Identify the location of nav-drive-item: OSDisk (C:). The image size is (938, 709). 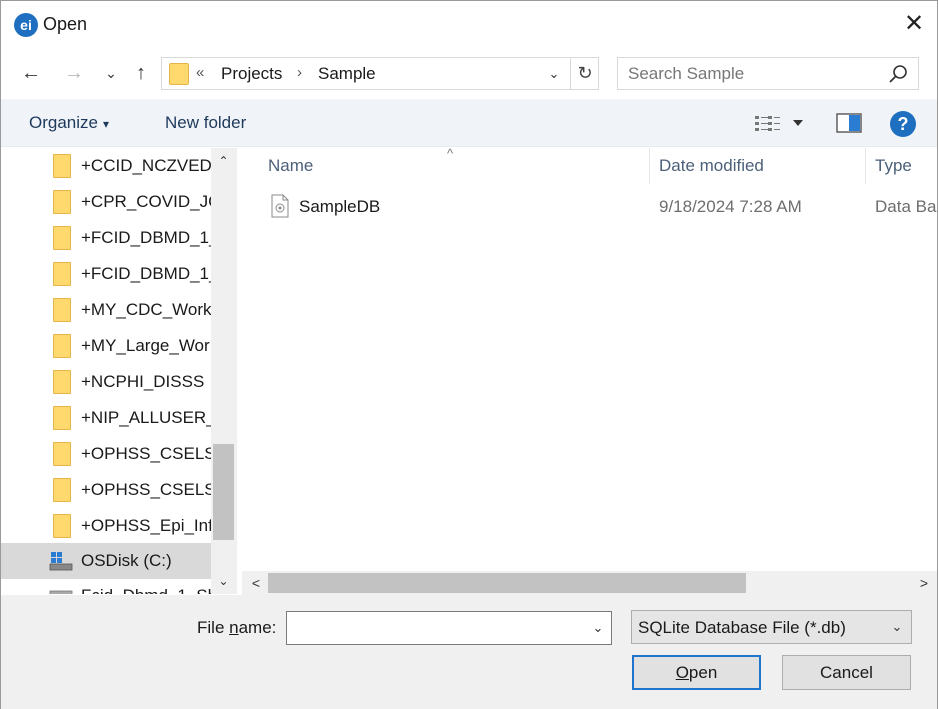
(106, 561).